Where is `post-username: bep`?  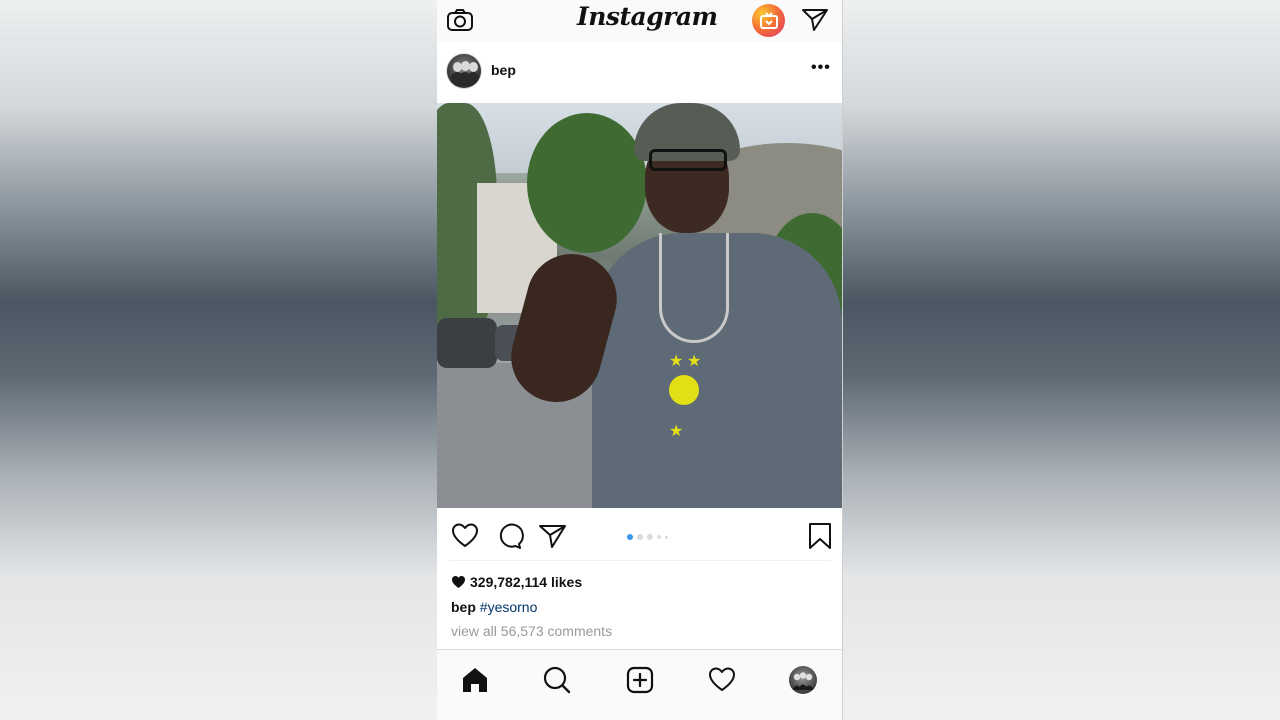
post-username: bep is located at coordinates (503, 70).